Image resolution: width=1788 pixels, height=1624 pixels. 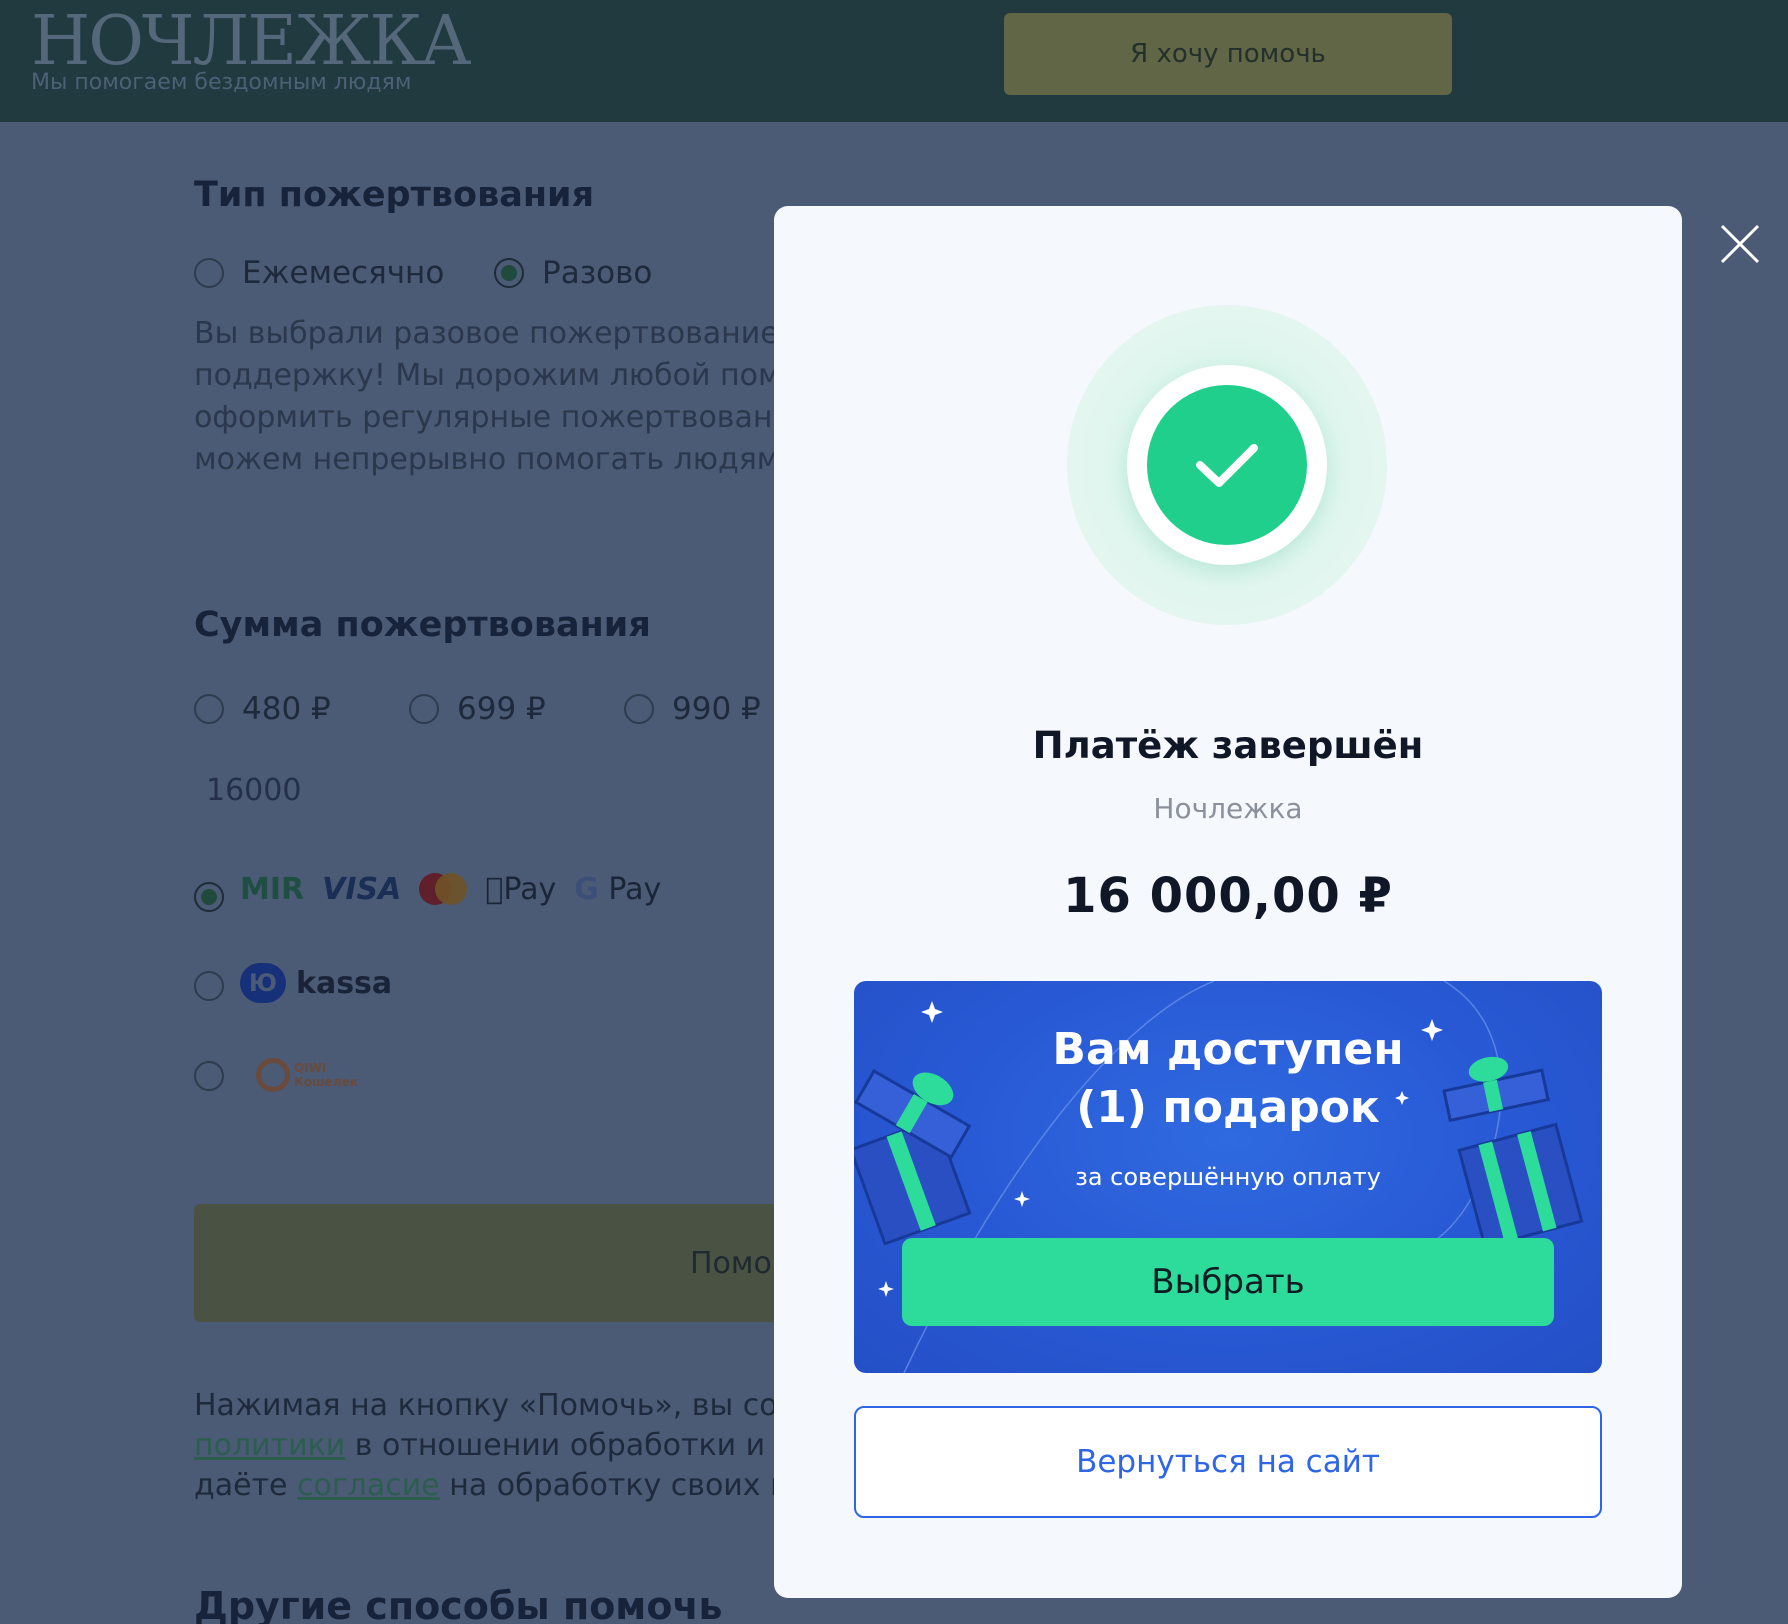 What do you see at coordinates (1228, 1282) in the screenshot?
I see `choose-gift-button: Выбрать` at bounding box center [1228, 1282].